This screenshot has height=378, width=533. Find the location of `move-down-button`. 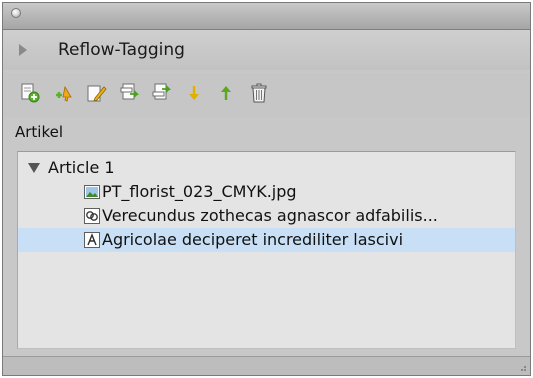

move-down-button is located at coordinates (194, 93).